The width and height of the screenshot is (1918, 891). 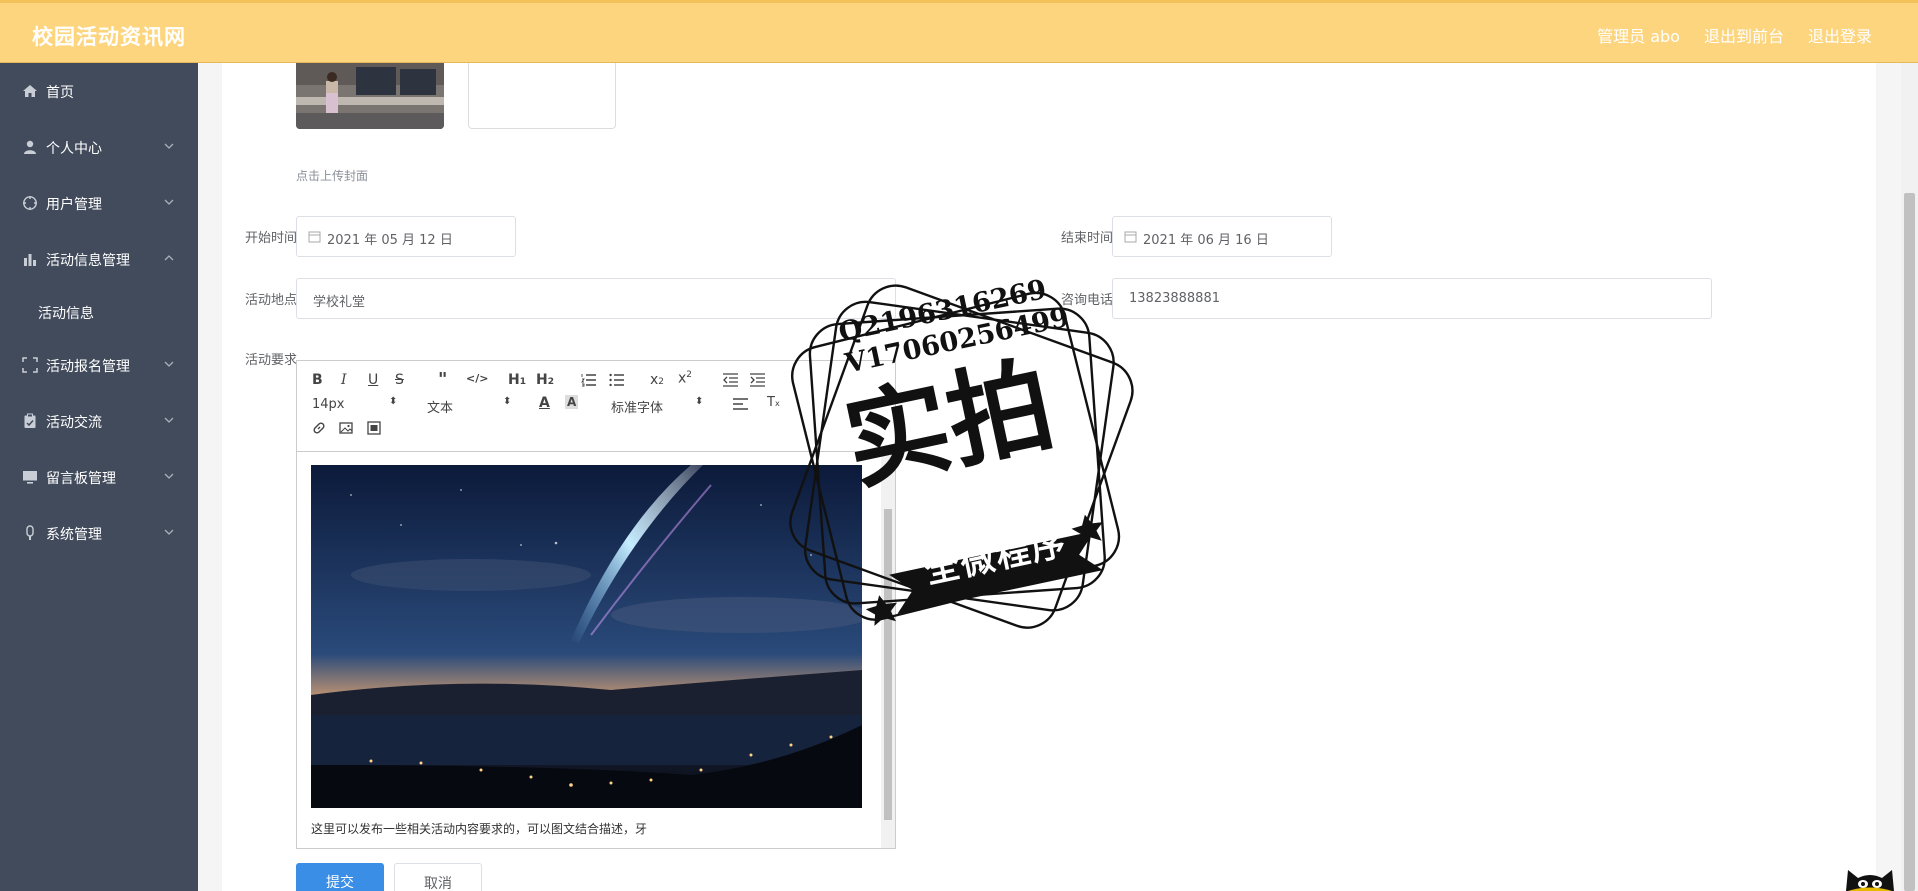 I want to click on sidebar-item-personal: 个人中心, so click(x=99, y=147).